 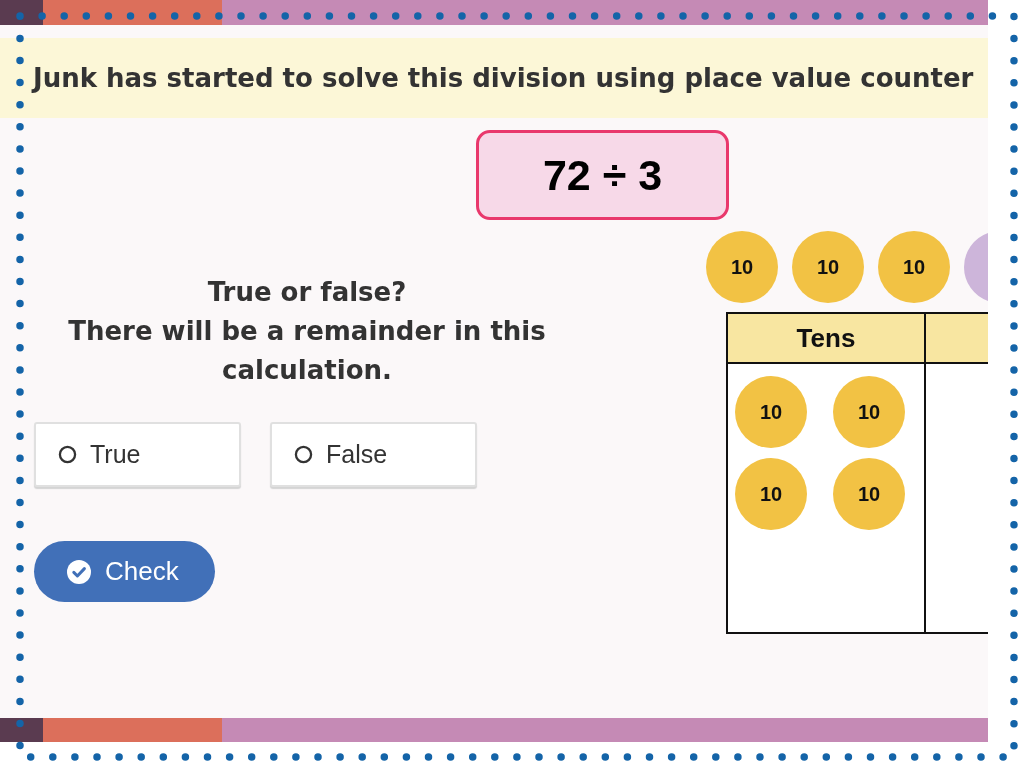 I want to click on headline-text: Junk has started to solve this division using place value counter, so click(x=503, y=78).